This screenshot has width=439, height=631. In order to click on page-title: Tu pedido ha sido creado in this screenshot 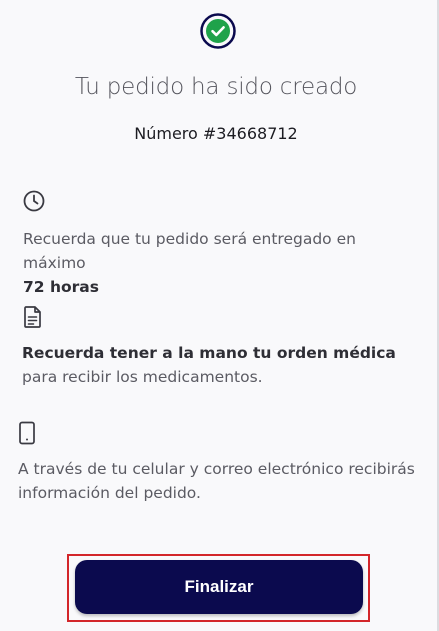, I will do `click(216, 87)`.